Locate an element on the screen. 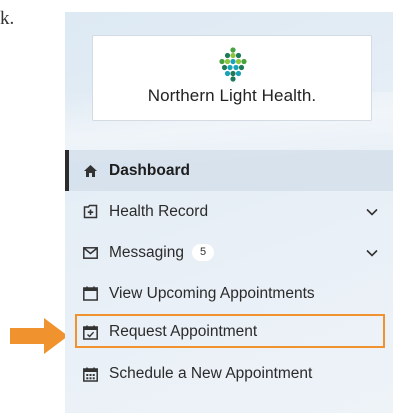  sidebar-item-dashboard: Dashboard is located at coordinates (229, 170).